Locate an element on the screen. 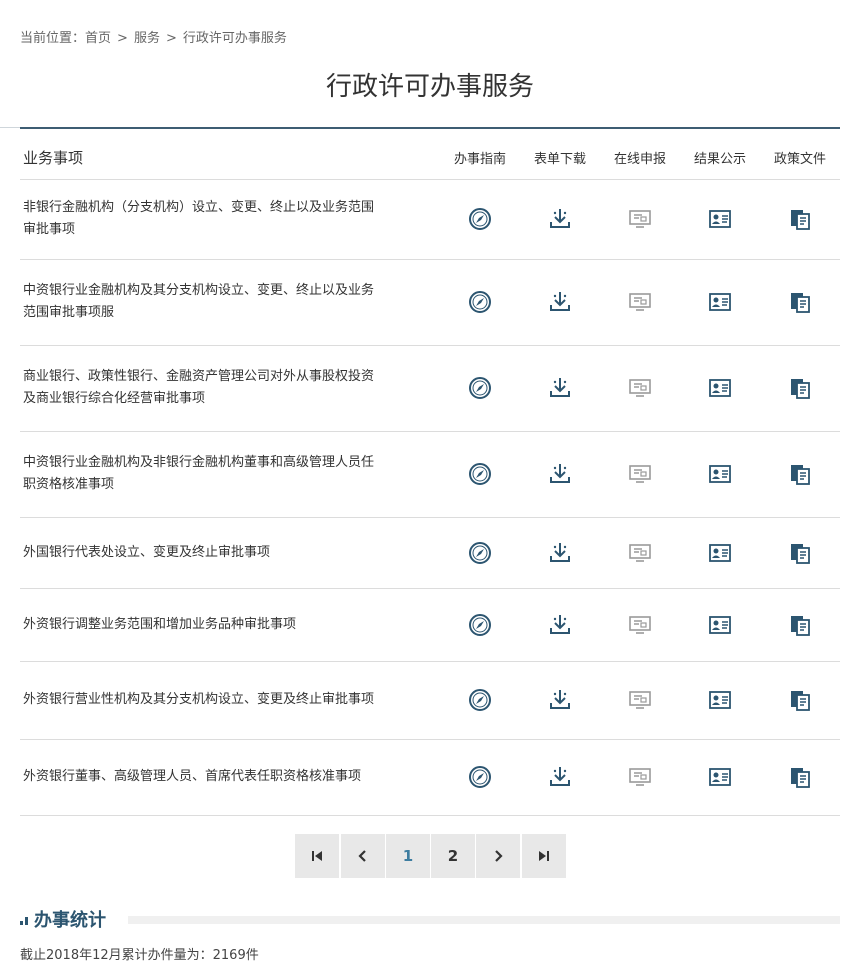 The width and height of the screenshot is (860, 980). page-title: 行政许可办事服务 is located at coordinates (429, 87).